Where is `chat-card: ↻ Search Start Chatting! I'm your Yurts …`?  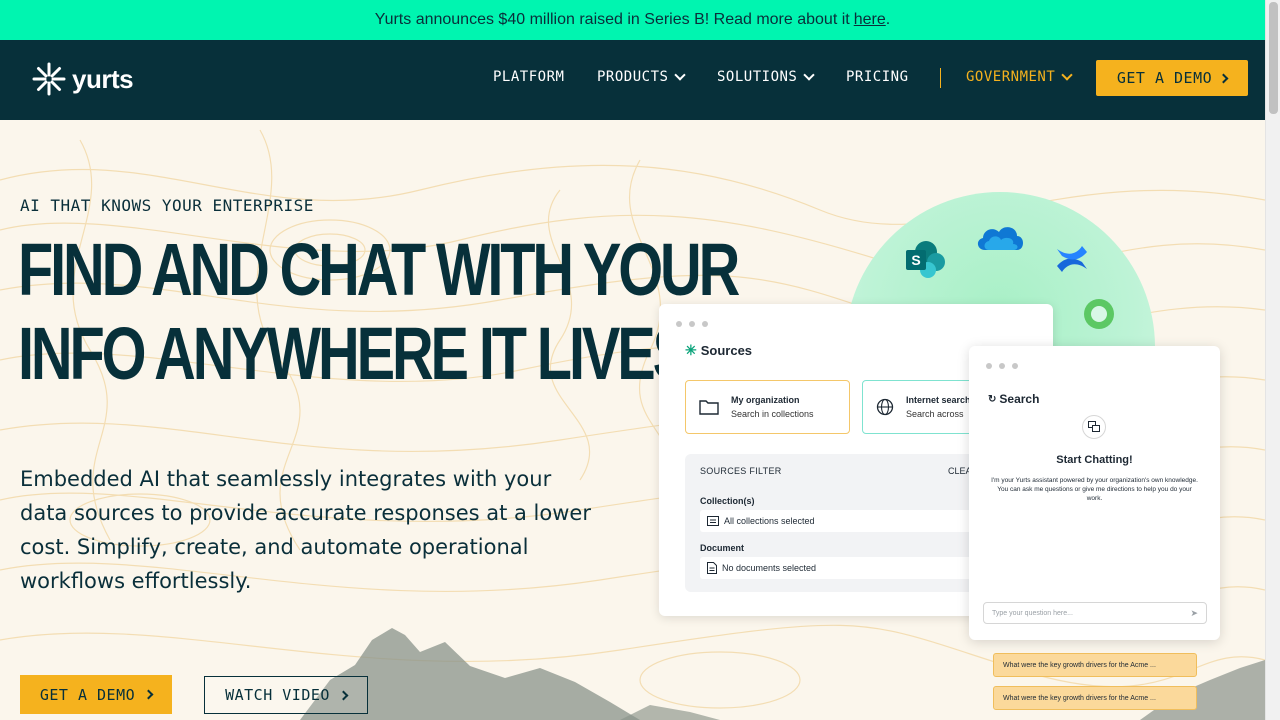
chat-card: ↻ Search Start Chatting! I'm your Yurts … is located at coordinates (1094, 528).